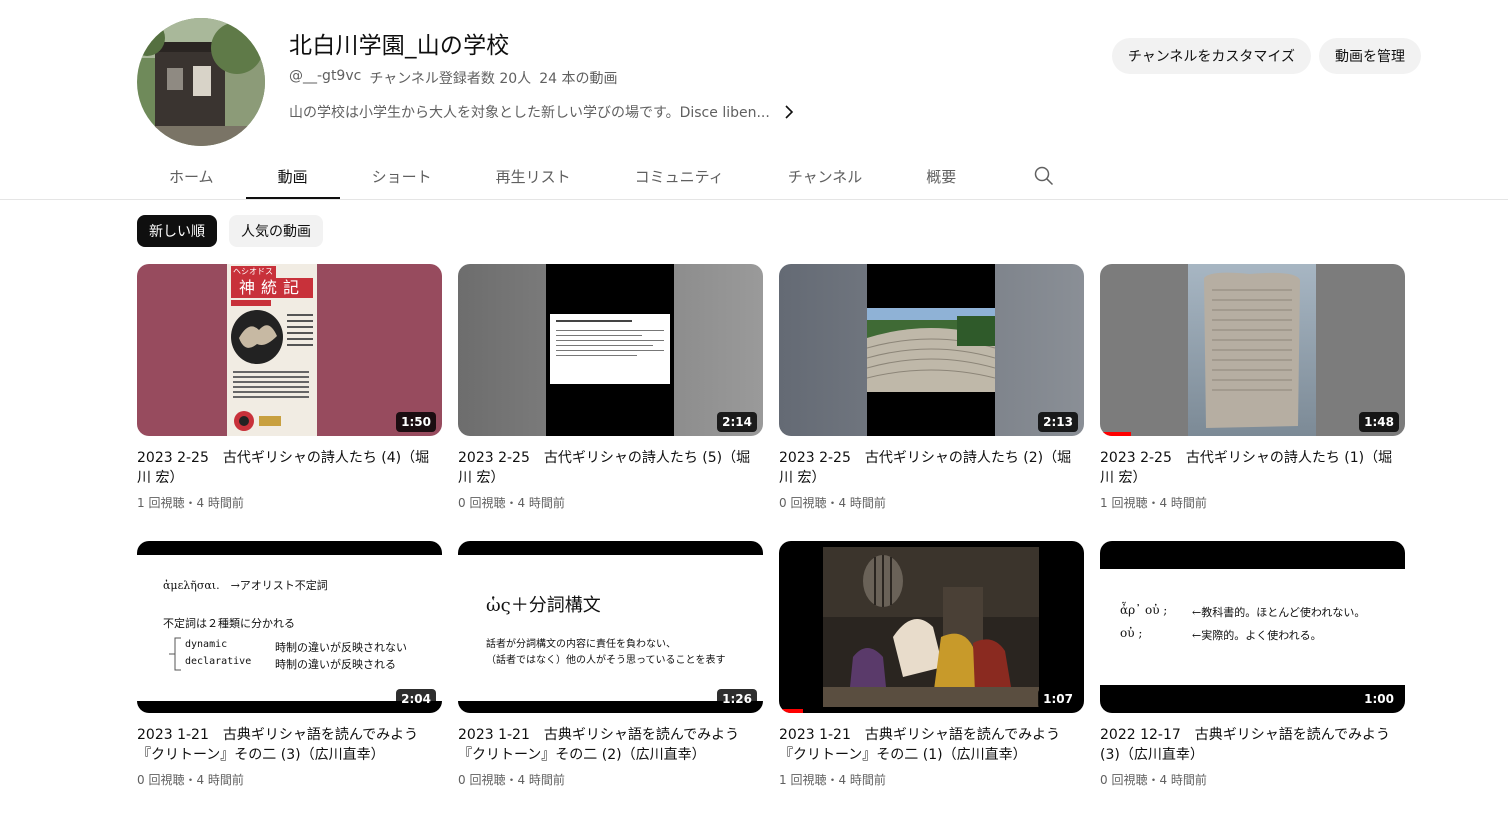 The image size is (1508, 822). What do you see at coordinates (270, 421) in the screenshot?
I see `publisher-tag` at bounding box center [270, 421].